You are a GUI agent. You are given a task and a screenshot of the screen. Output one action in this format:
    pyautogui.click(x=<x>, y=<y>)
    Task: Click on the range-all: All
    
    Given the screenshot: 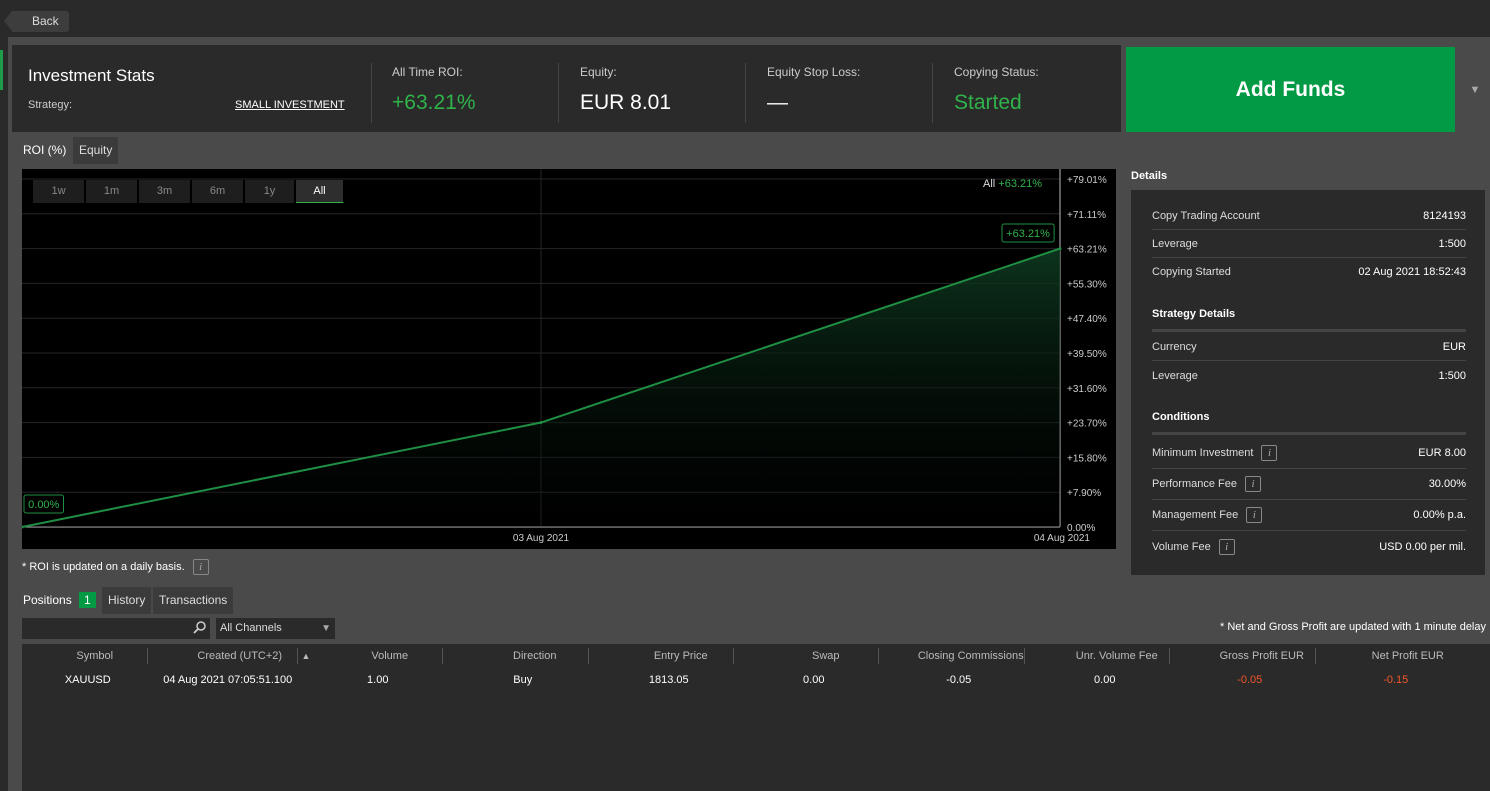 What is the action you would take?
    pyautogui.click(x=320, y=191)
    